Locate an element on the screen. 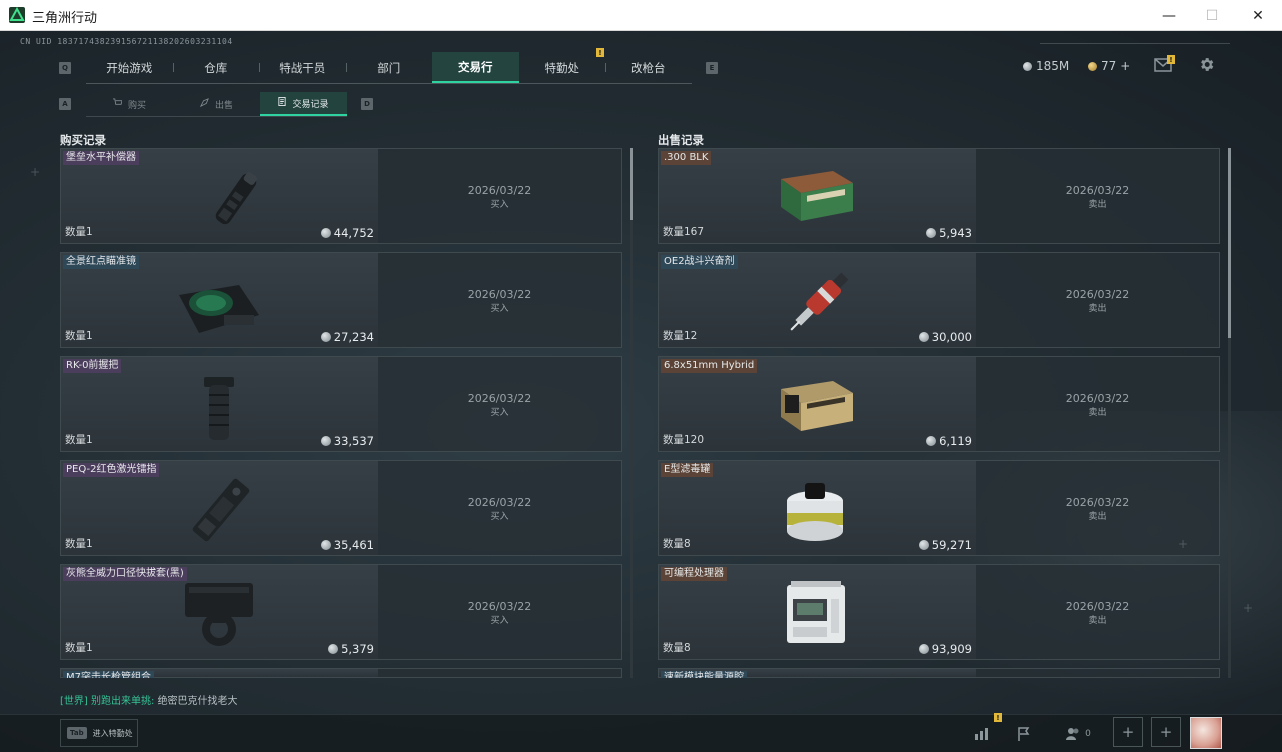 This screenshot has height=752, width=1282. sub-tab-label: 购买 is located at coordinates (136, 105).